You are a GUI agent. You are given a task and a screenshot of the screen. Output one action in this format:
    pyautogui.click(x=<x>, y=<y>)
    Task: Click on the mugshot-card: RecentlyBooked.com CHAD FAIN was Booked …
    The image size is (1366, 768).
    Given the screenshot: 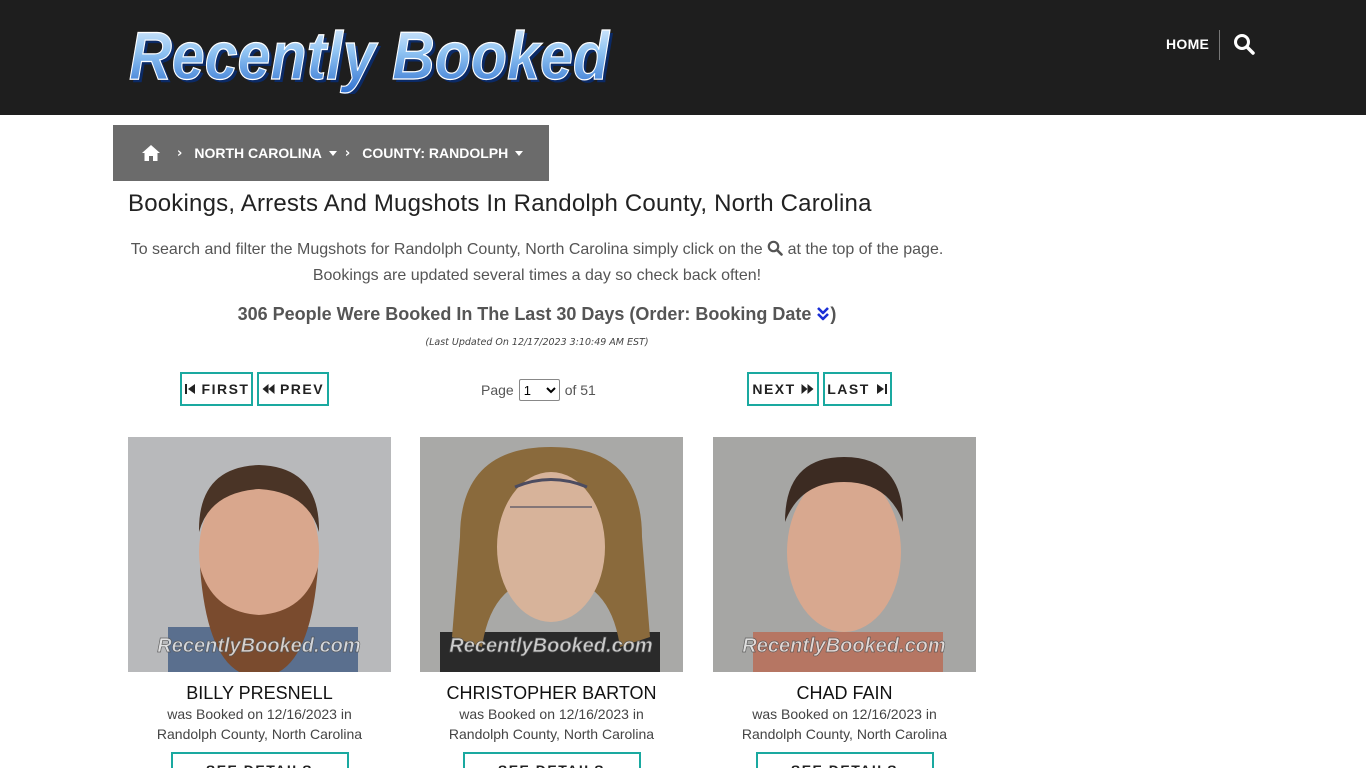 What is the action you would take?
    pyautogui.click(x=844, y=602)
    